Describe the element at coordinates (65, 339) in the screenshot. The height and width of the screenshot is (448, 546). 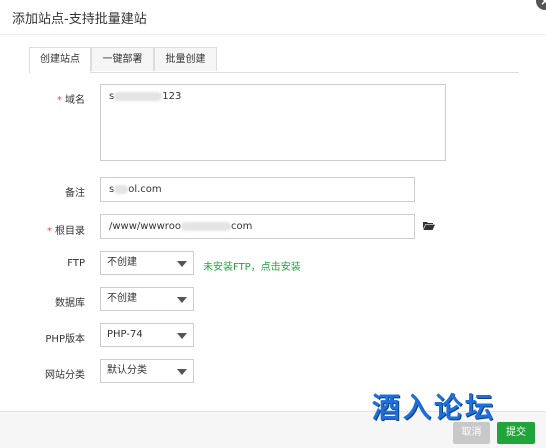
I see `php-version-label: PHP版本` at that location.